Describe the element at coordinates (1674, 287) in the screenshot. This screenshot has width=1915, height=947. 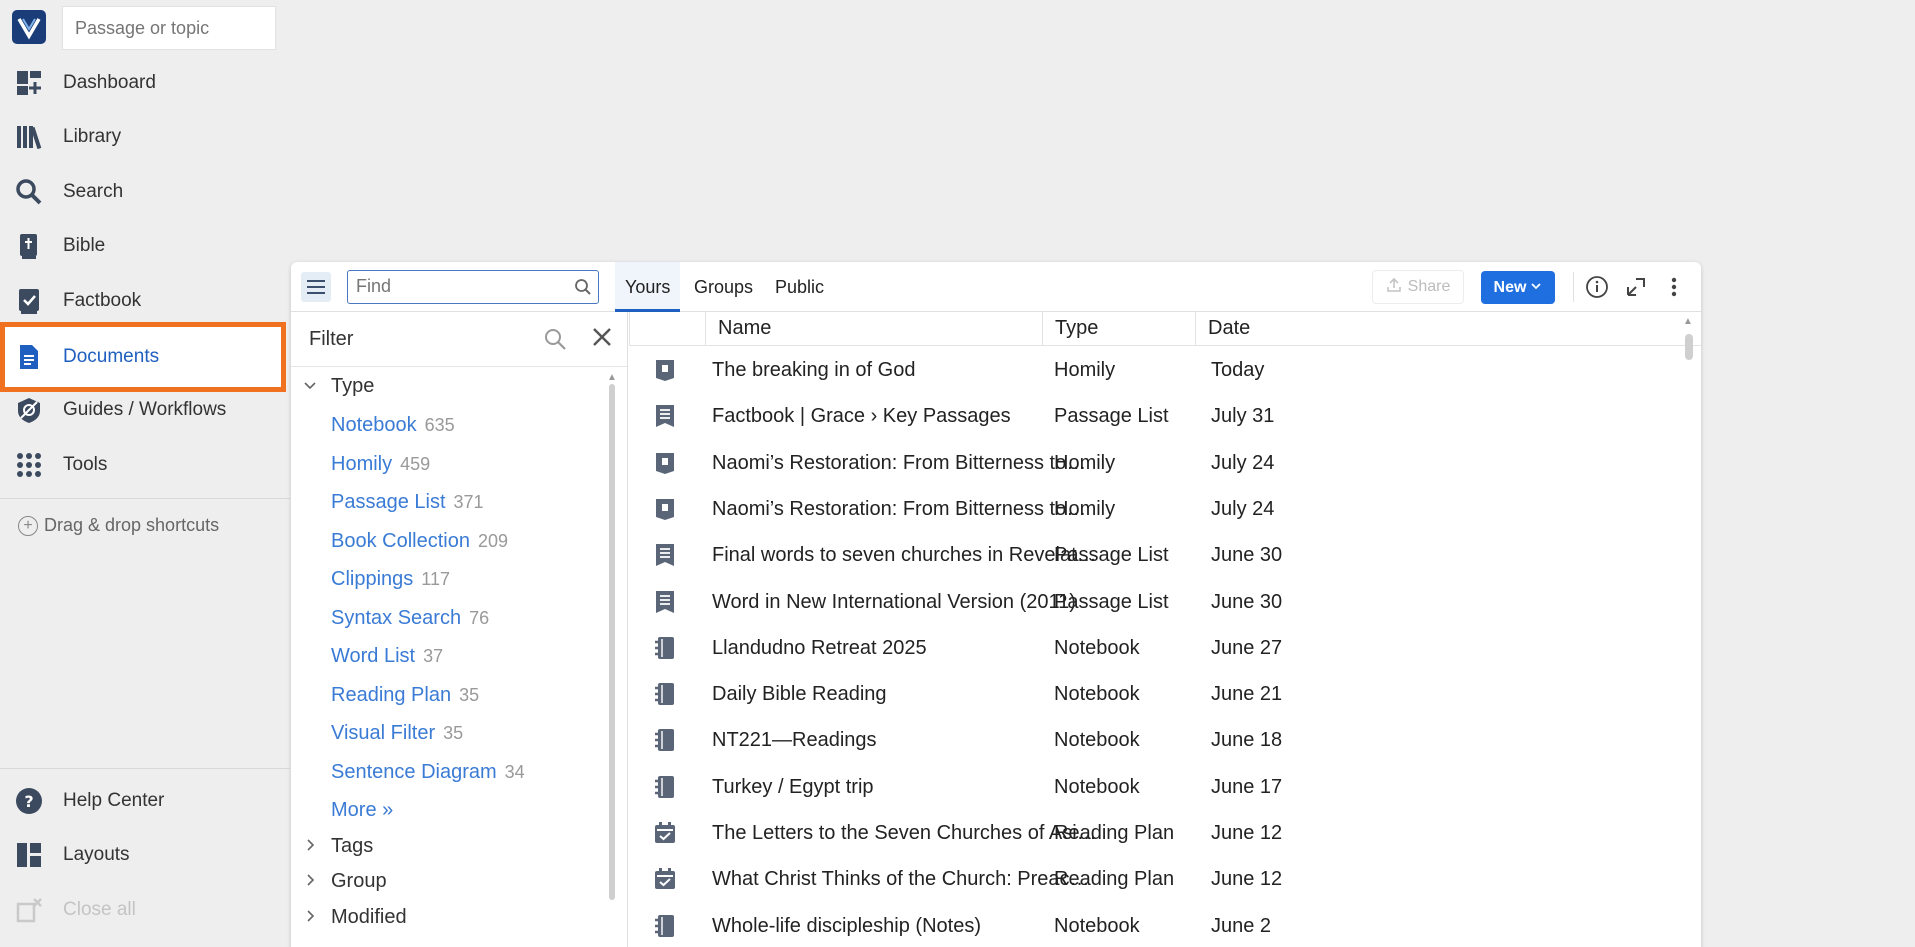
I see `more-options-icon` at that location.